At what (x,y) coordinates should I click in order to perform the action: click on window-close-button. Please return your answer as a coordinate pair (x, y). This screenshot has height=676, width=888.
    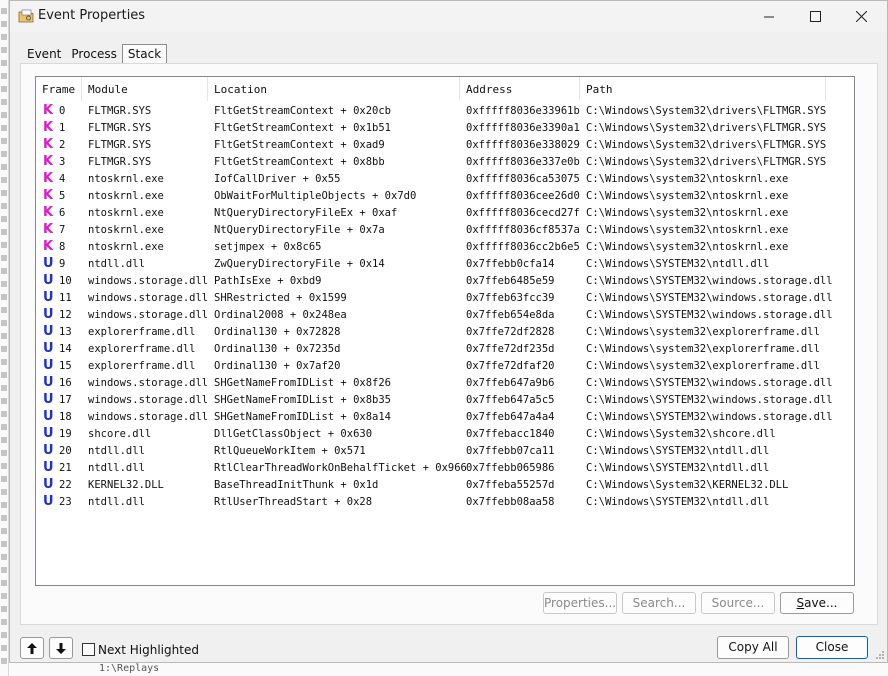
    Looking at the image, I should click on (861, 16).